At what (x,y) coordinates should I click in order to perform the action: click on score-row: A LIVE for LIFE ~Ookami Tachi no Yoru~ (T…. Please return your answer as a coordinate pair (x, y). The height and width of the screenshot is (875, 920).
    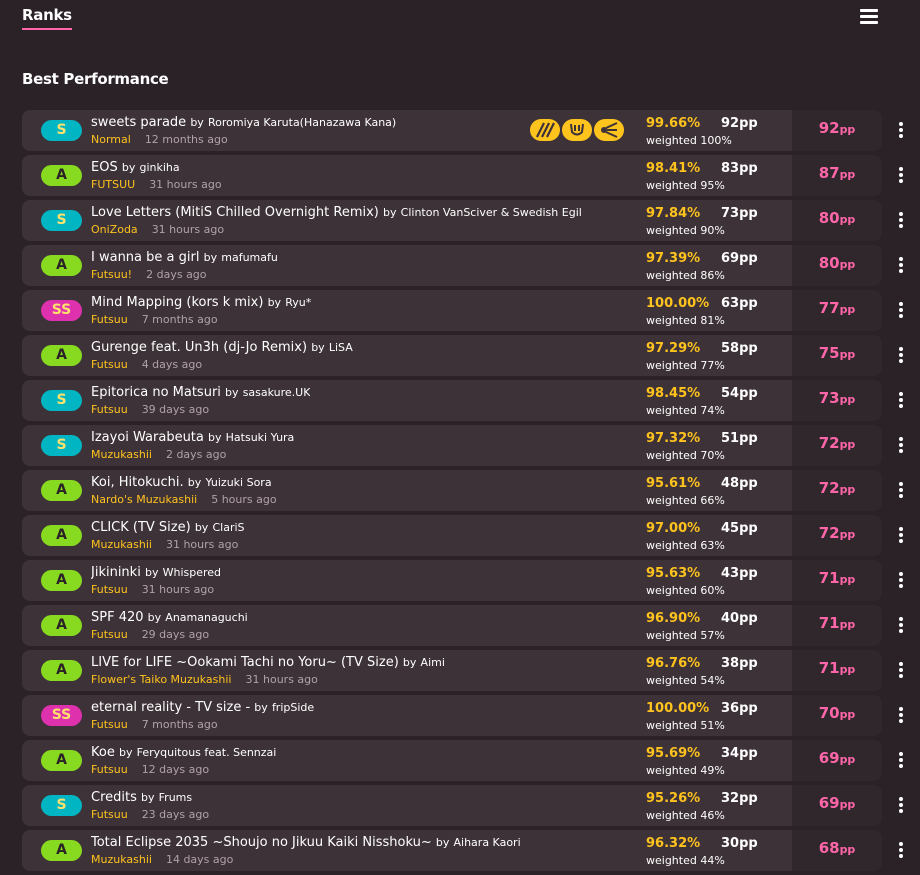
    Looking at the image, I should click on (471, 670).